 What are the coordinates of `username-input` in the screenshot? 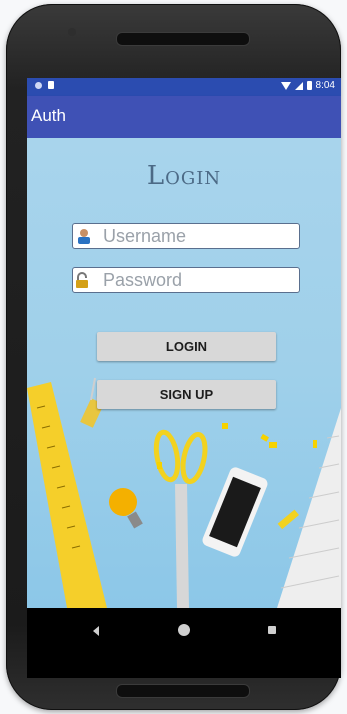 It's located at (198, 236).